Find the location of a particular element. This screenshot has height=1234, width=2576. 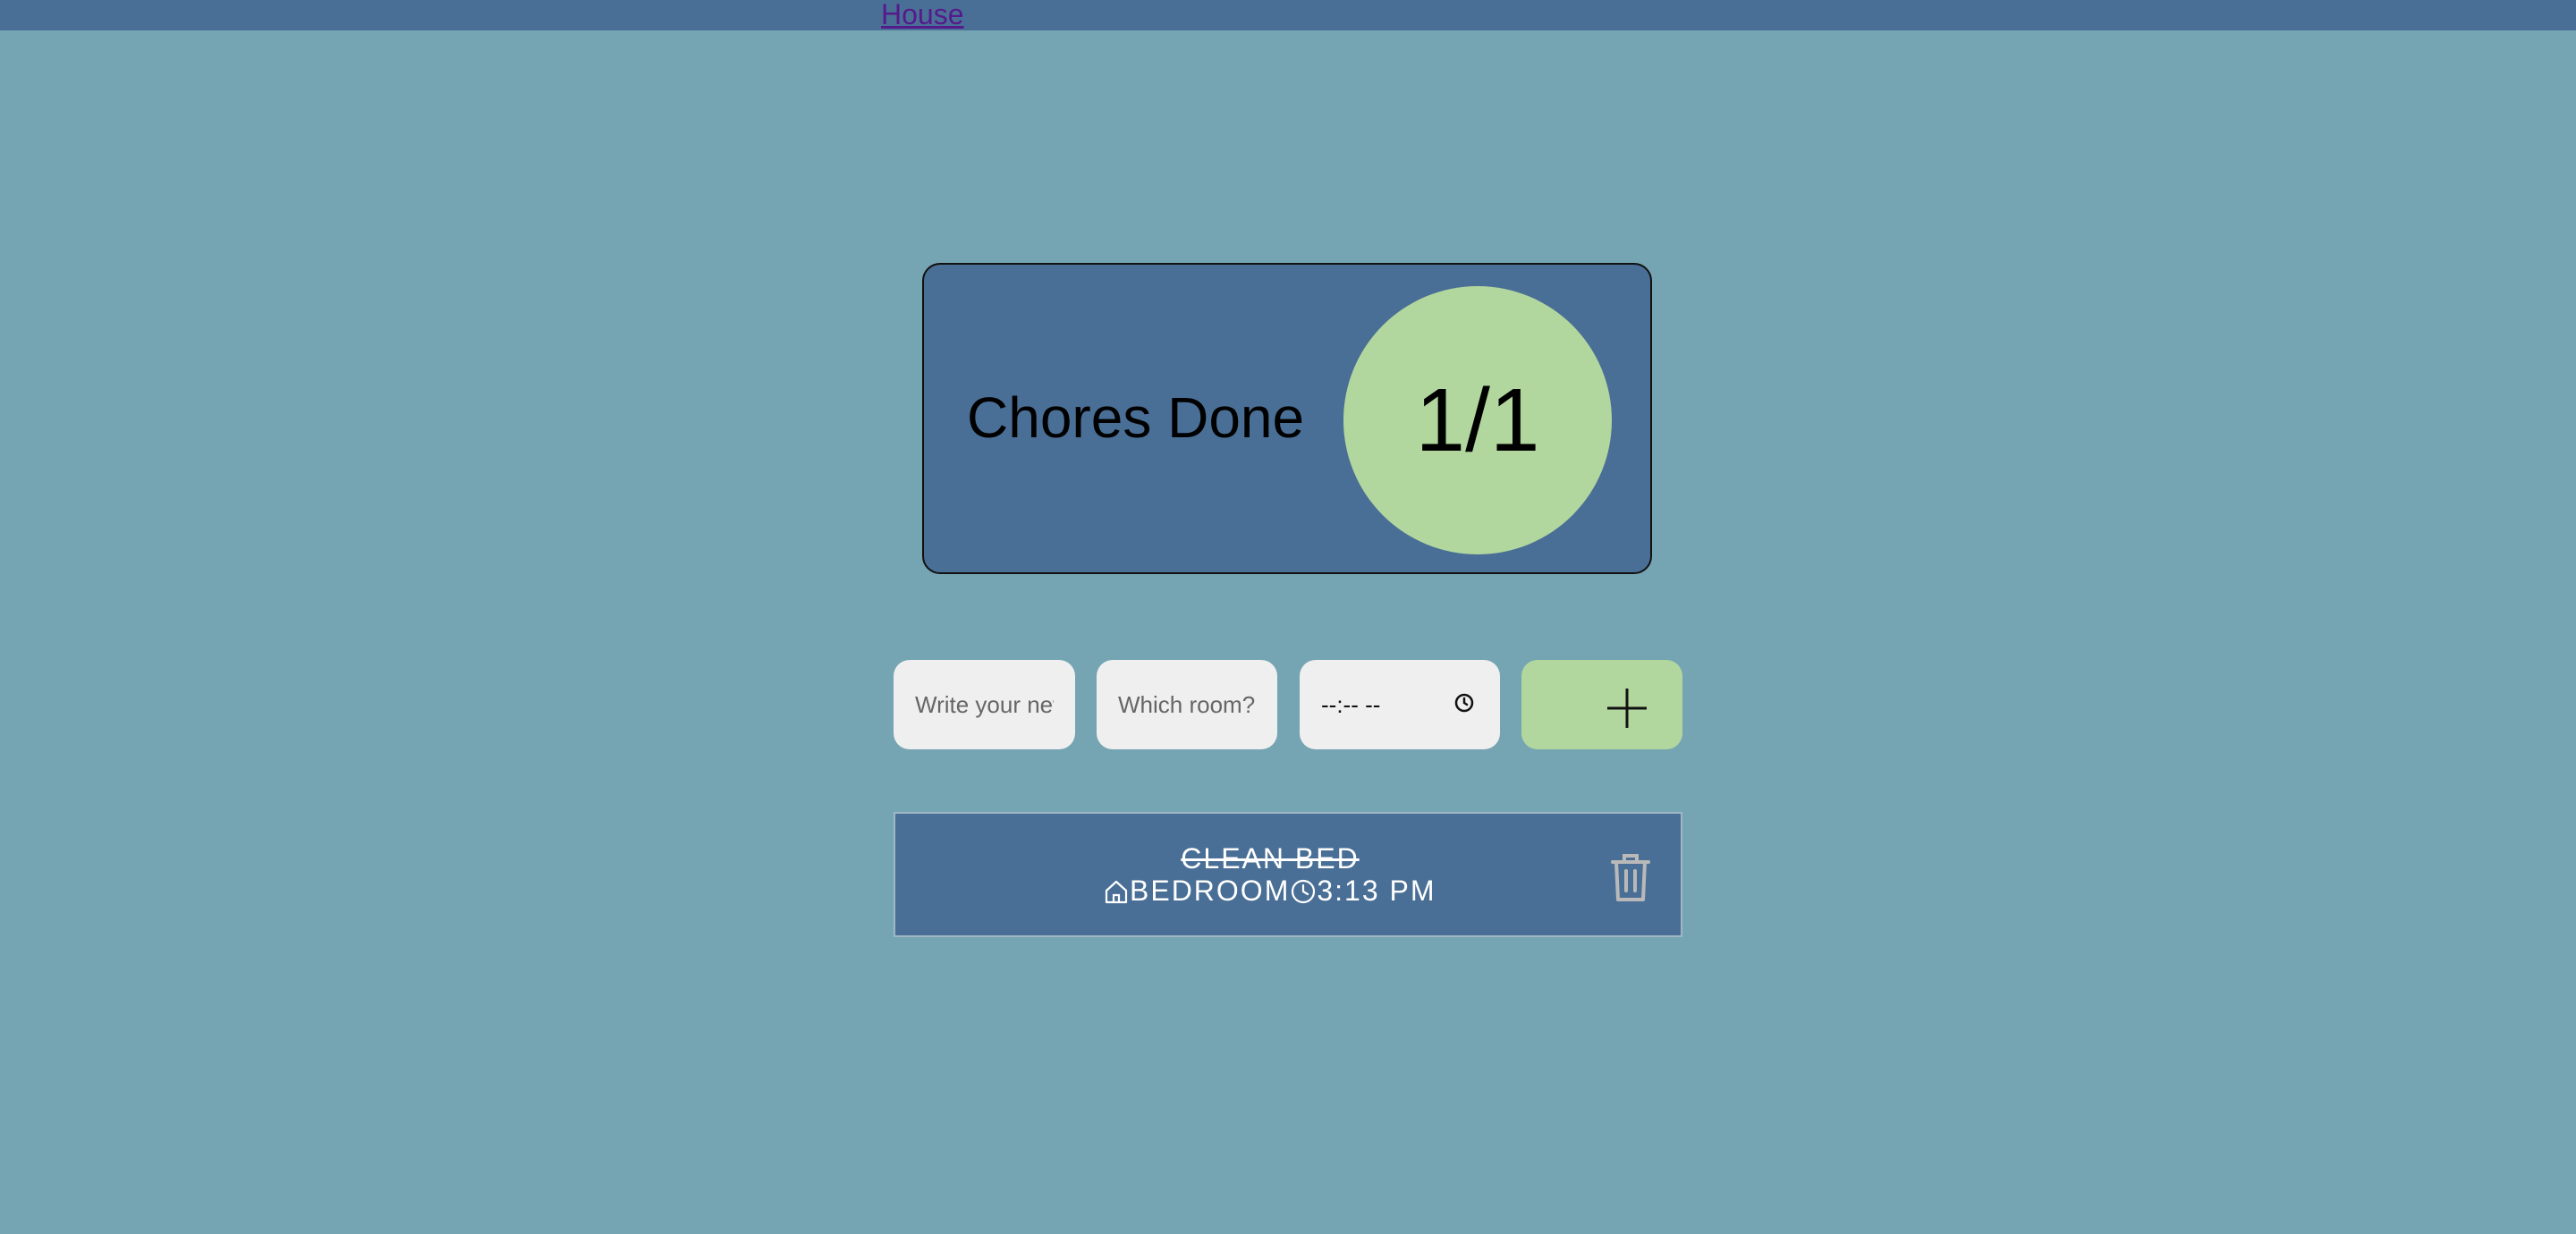

progress-count: 1/1 is located at coordinates (1477, 419).